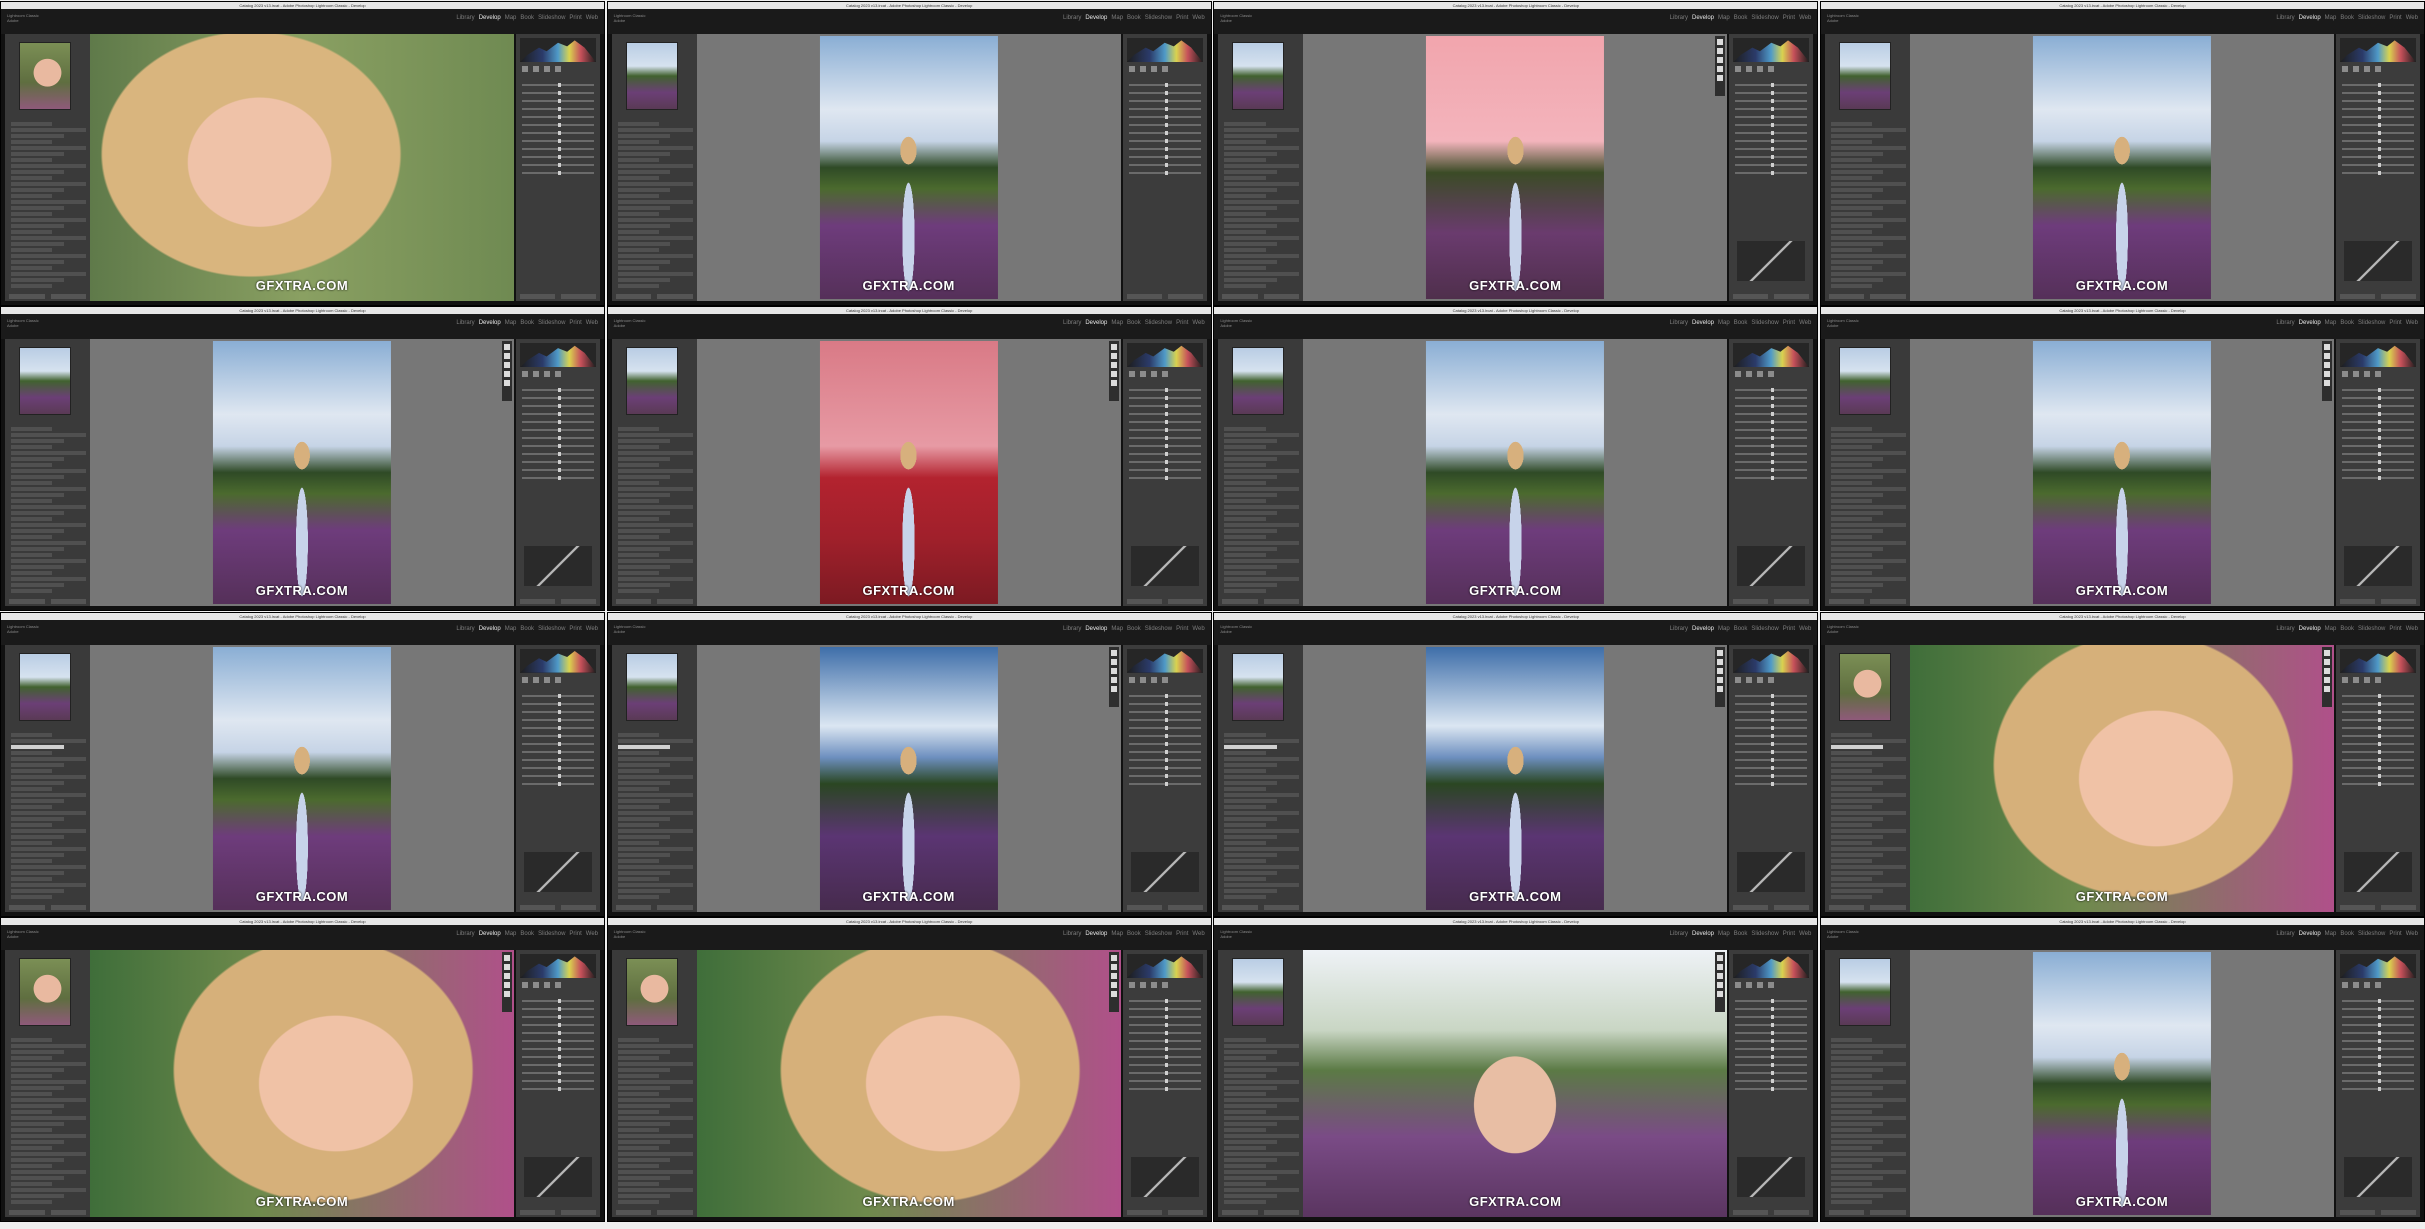  Describe the element at coordinates (2310, 18) in the screenshot. I see `module-tab-develop: Develop` at that location.